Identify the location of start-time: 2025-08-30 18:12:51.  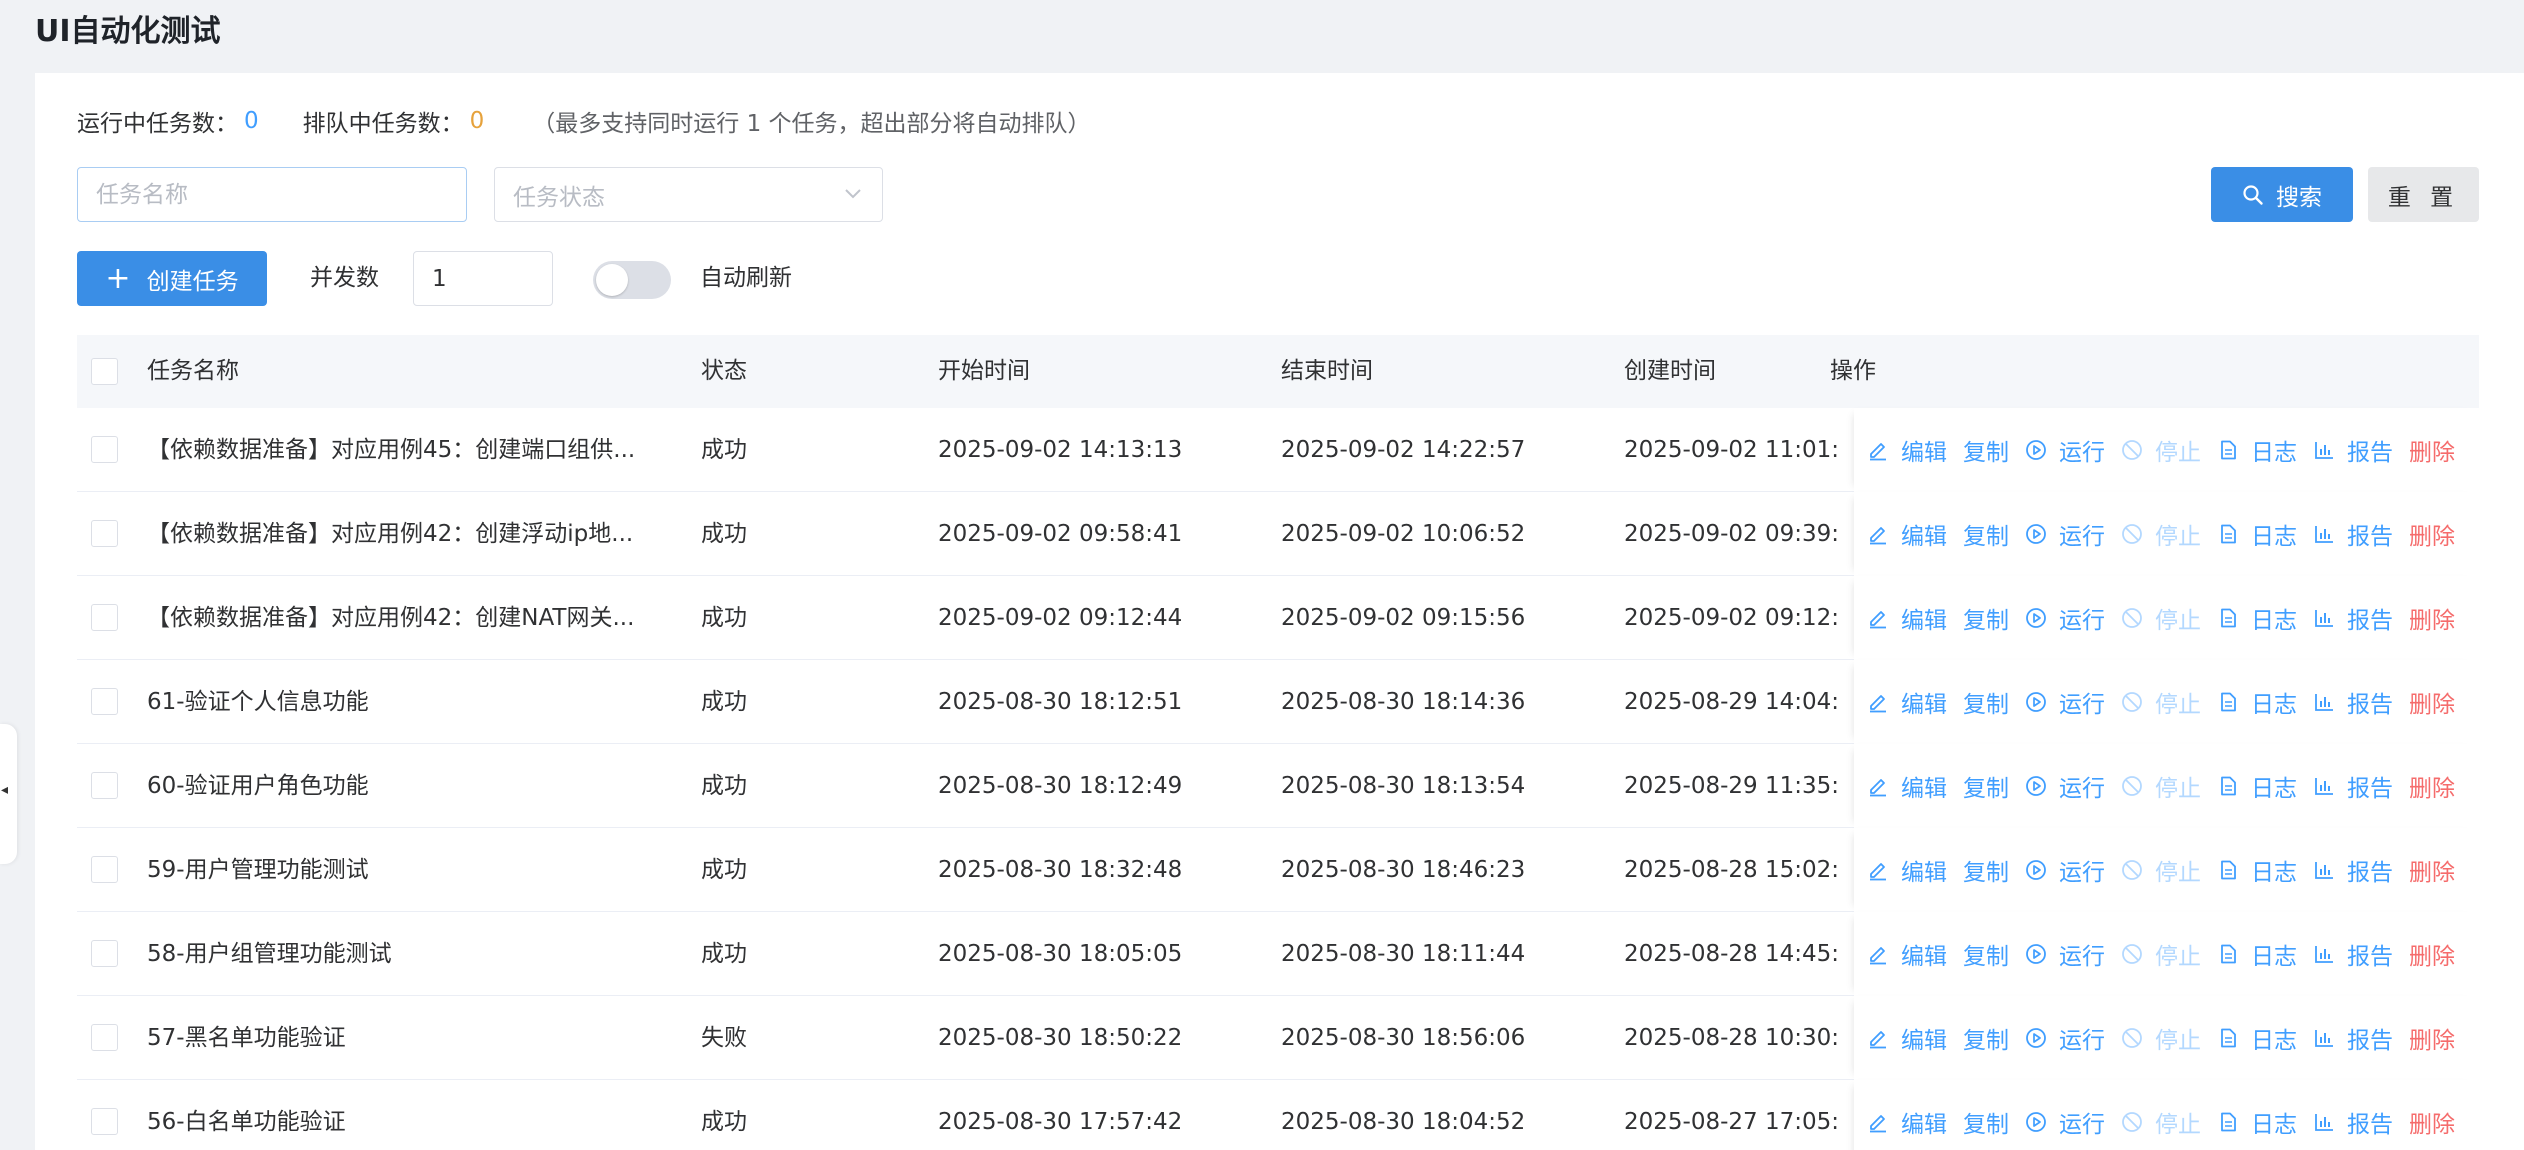
(1060, 702).